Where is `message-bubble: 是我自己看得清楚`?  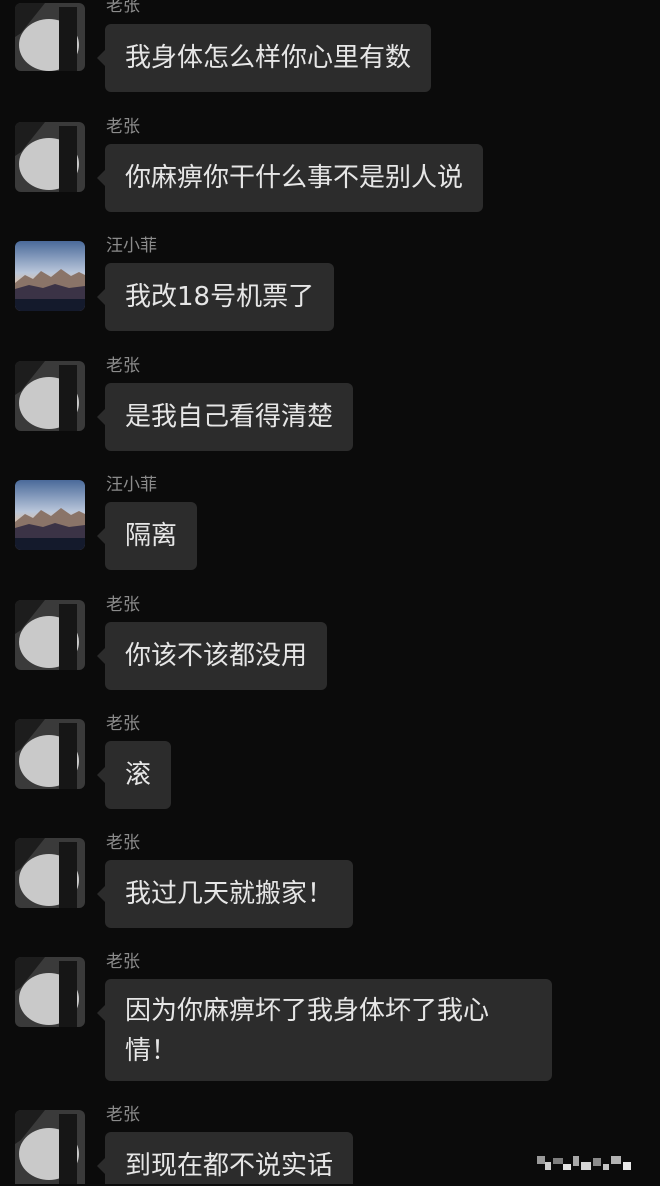 message-bubble: 是我自己看得清楚 is located at coordinates (225, 417).